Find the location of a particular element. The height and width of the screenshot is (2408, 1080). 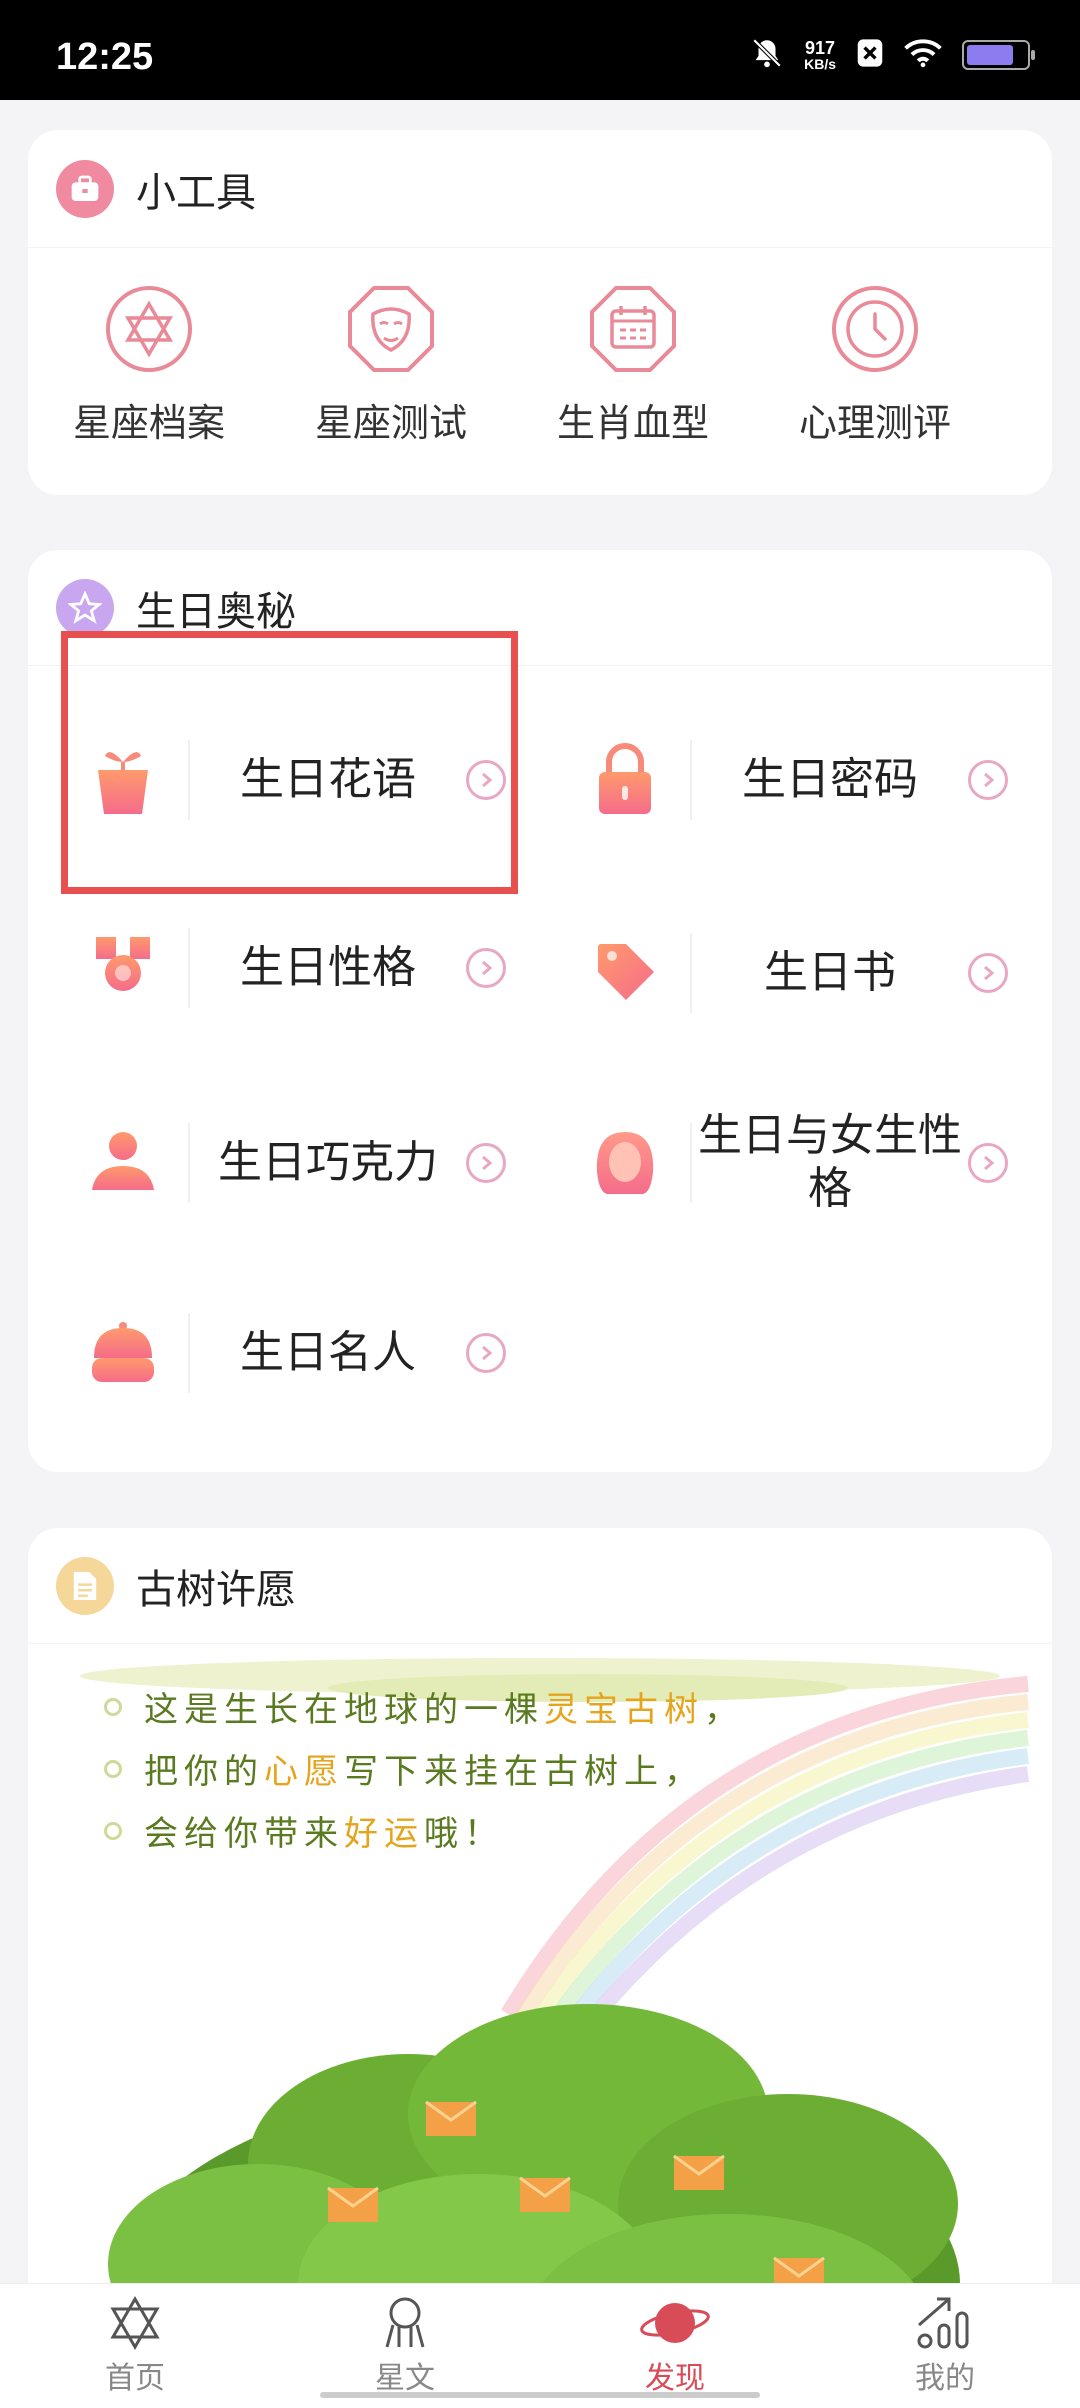

nav-discover: 发现 is located at coordinates (675, 2346).